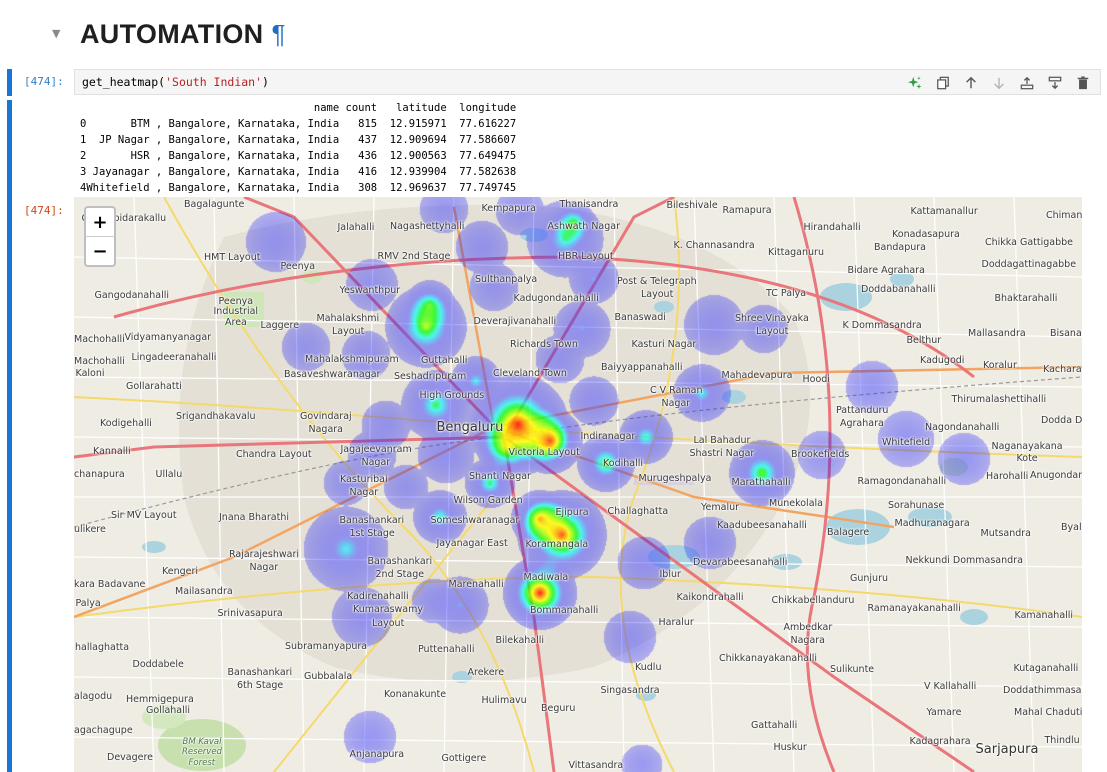 This screenshot has height=772, width=1107. I want to click on insert-above-button, so click(1027, 83).